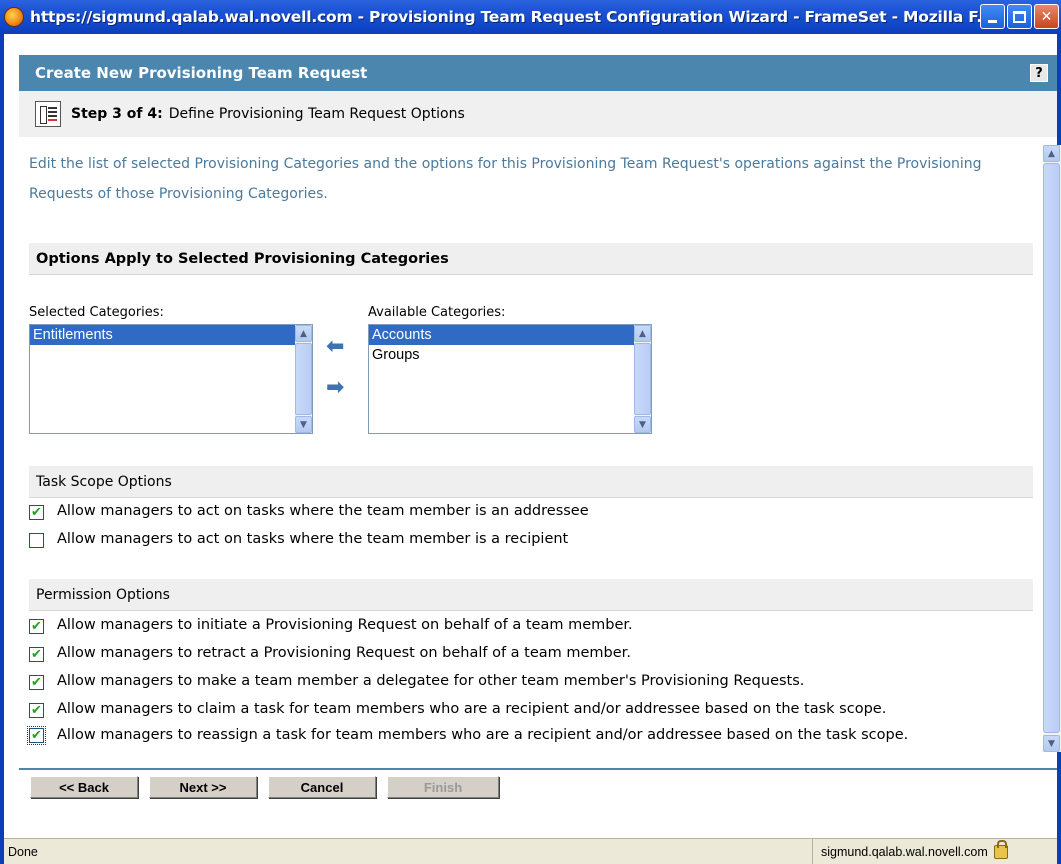 The height and width of the screenshot is (864, 1061). I want to click on maximize-button, so click(1019, 16).